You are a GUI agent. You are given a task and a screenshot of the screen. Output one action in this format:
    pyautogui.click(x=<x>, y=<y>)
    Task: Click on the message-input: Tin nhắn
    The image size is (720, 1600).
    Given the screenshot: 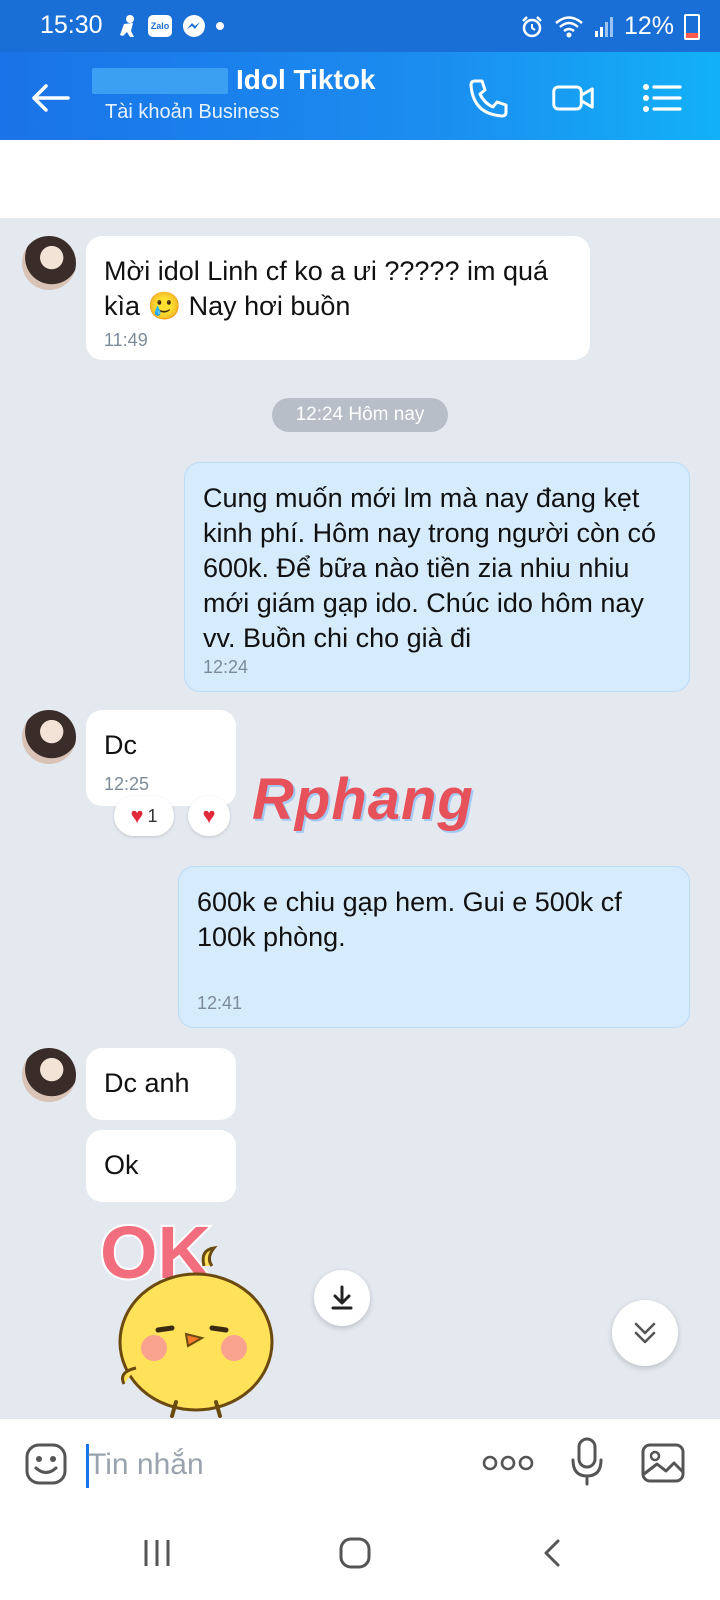 What is the action you would take?
    pyautogui.click(x=146, y=1465)
    